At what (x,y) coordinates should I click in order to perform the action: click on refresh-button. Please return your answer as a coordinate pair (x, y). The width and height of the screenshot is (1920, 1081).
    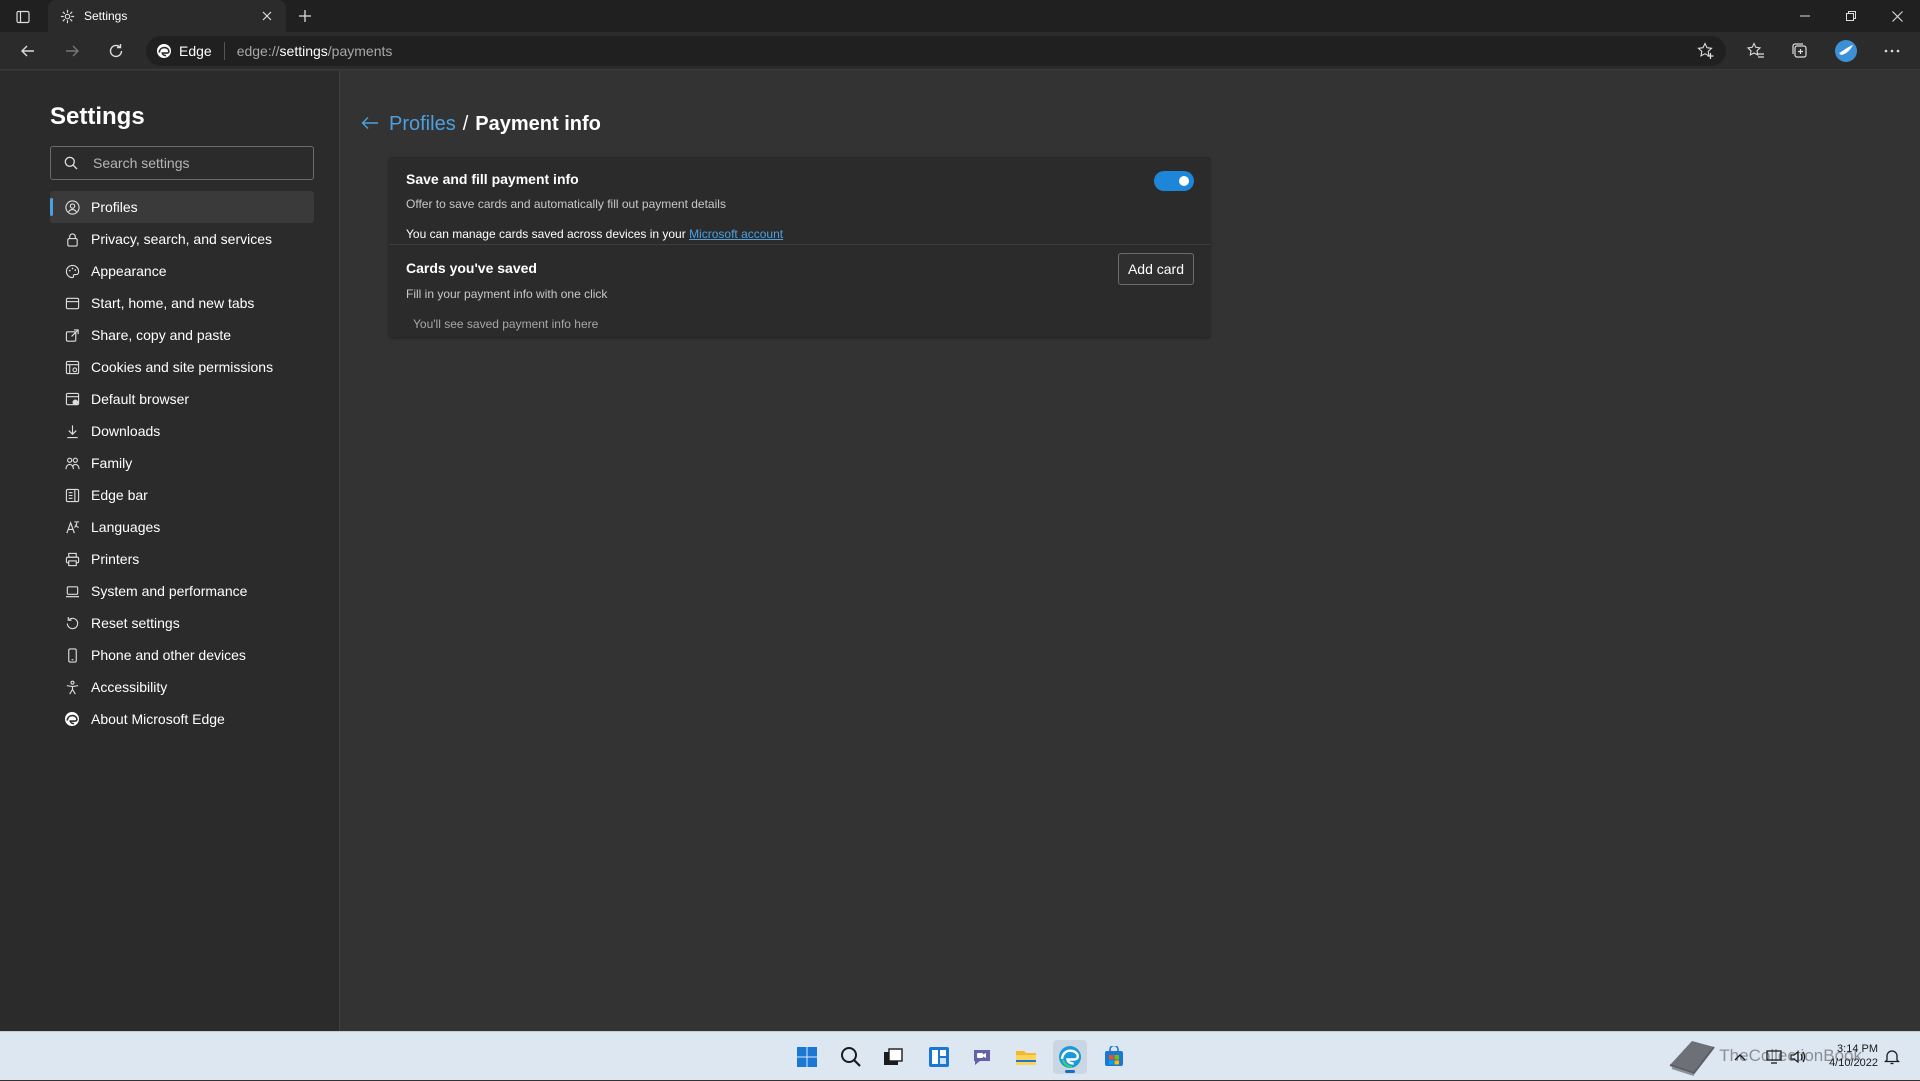
    Looking at the image, I should click on (116, 51).